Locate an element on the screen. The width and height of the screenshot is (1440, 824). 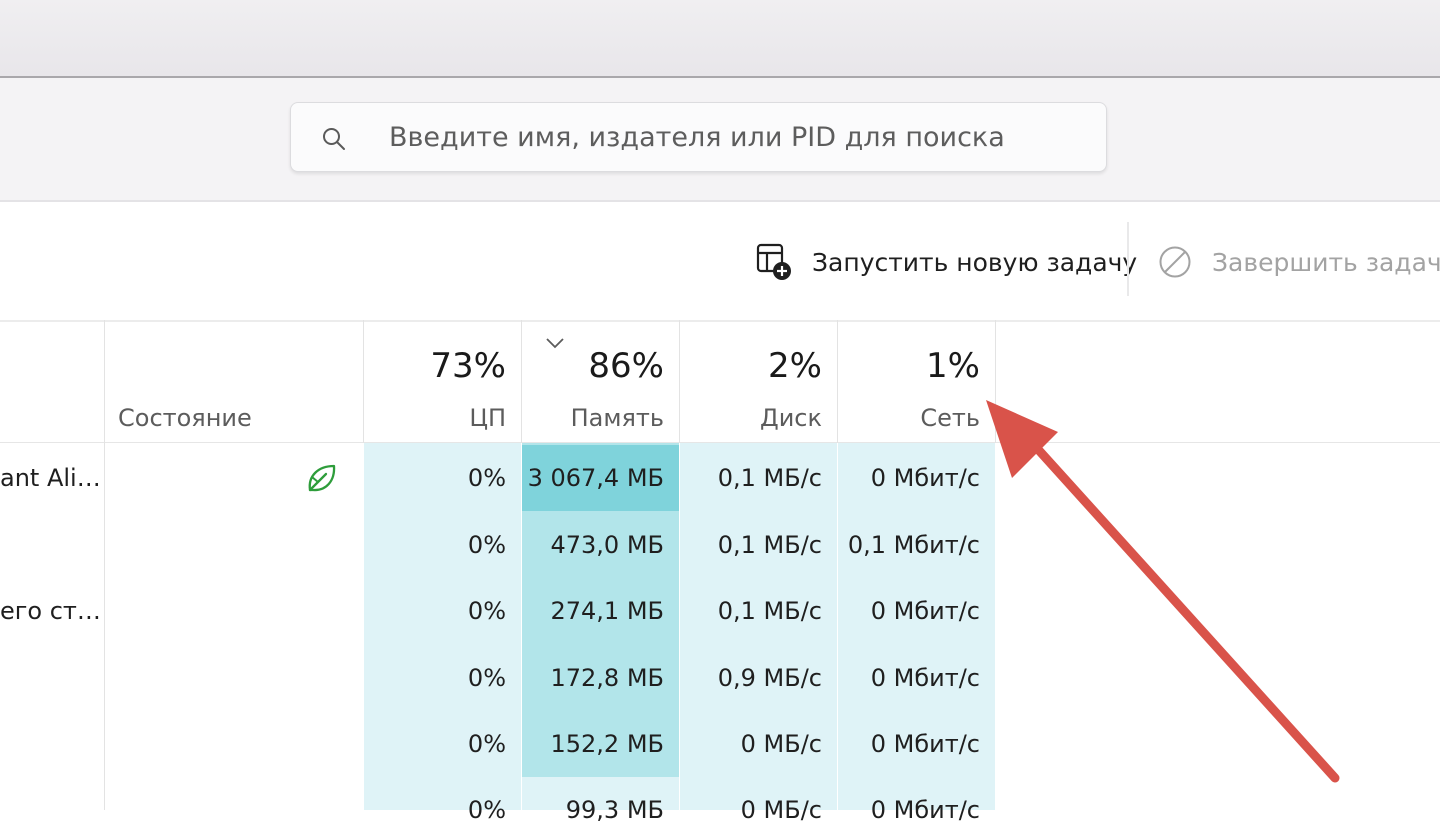
network-value: 0,1 Мбит/с is located at coordinates (913, 545).